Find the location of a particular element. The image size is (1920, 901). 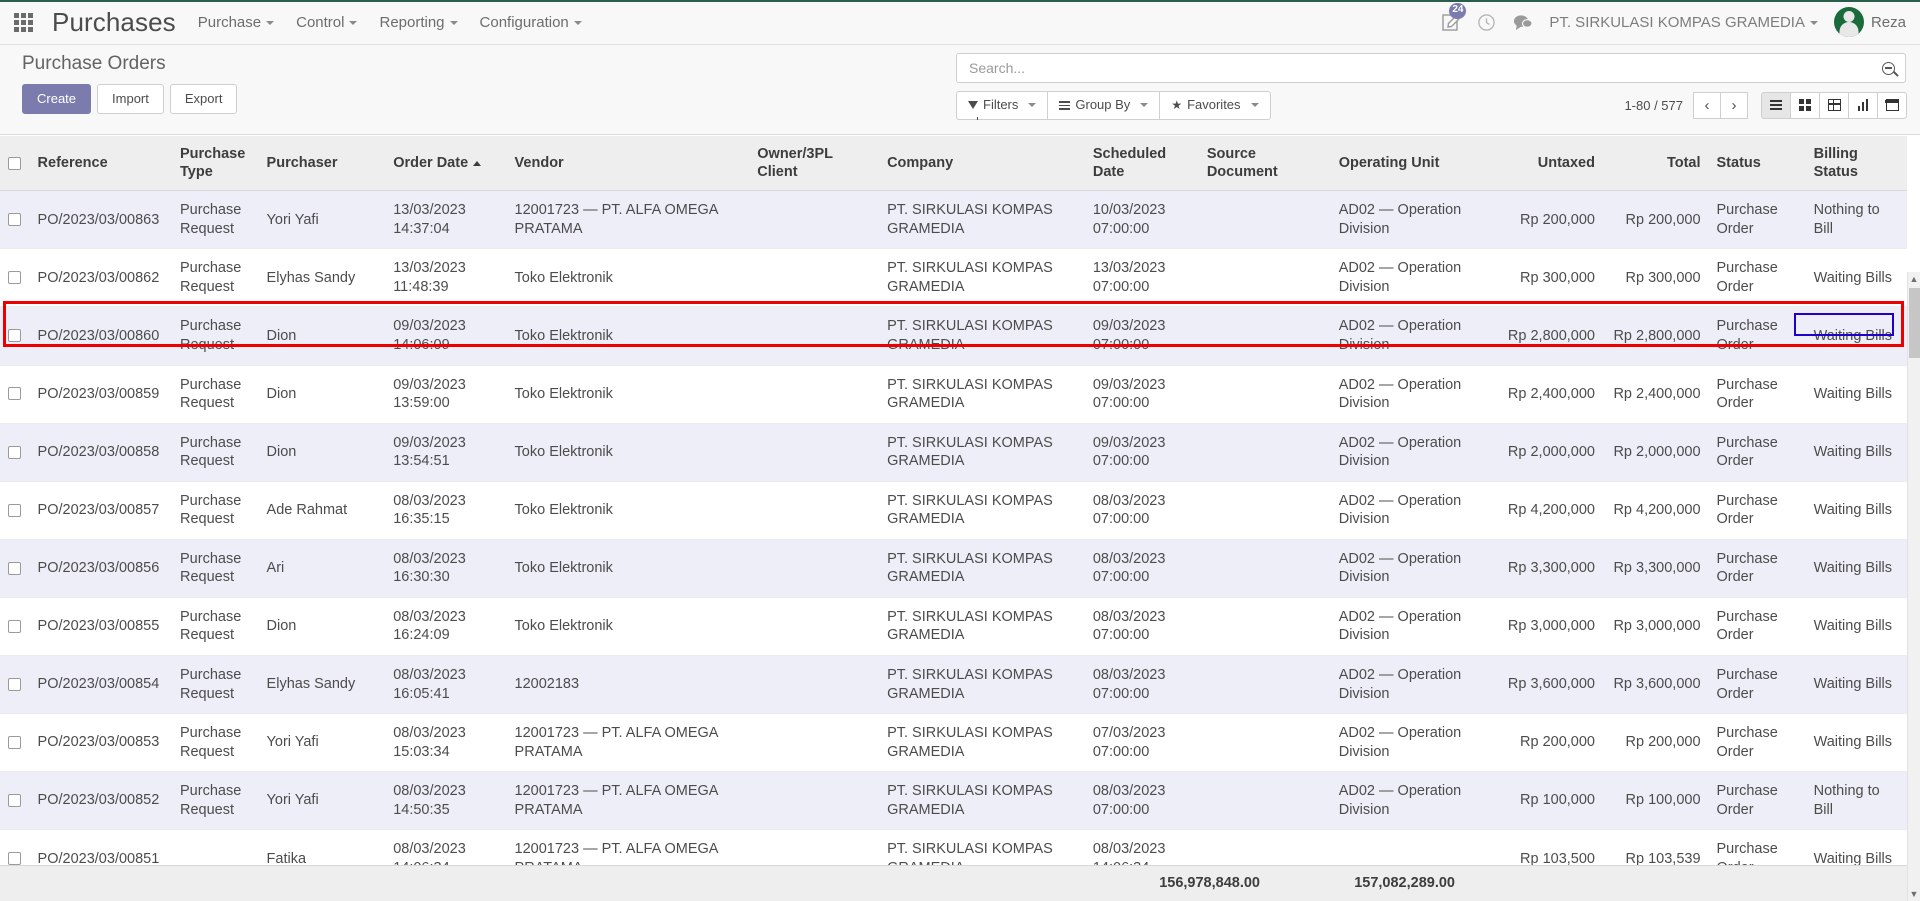

cell-billing-status: Nothing to Bill is located at coordinates (1856, 801).